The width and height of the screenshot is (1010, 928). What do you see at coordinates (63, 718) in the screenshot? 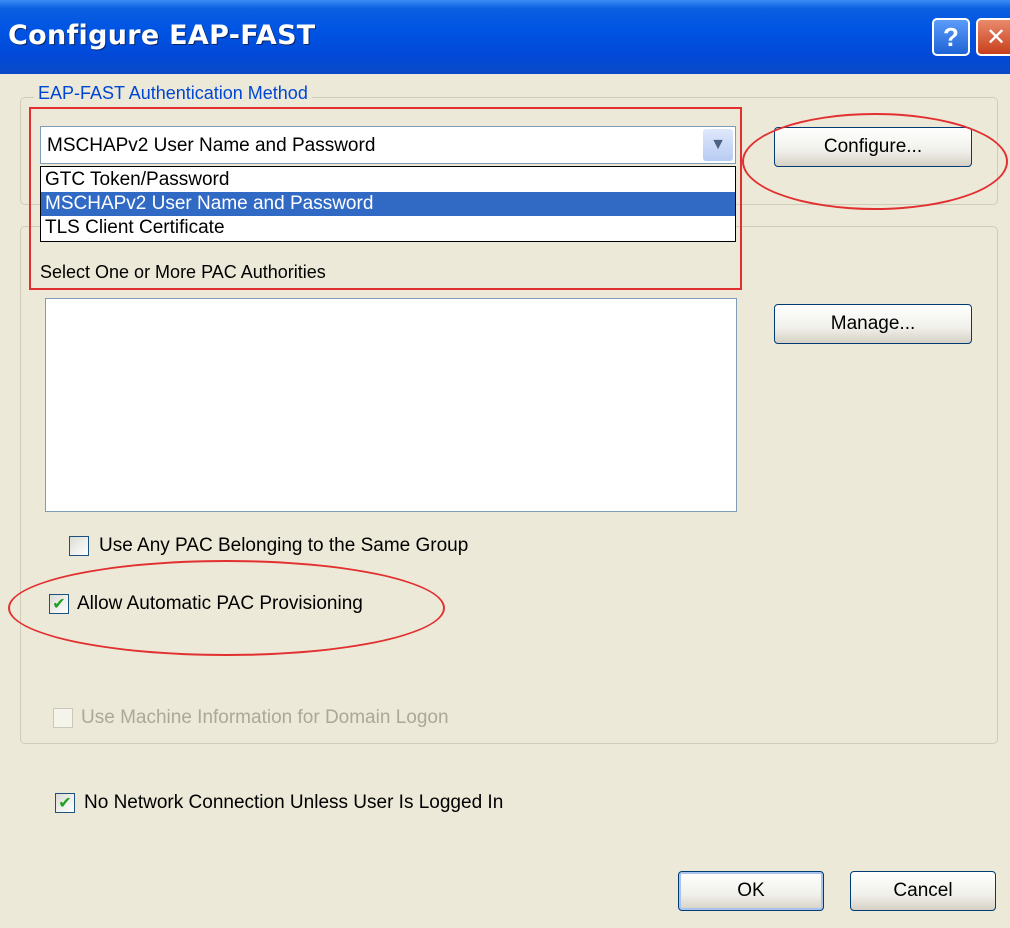
I see `use-machine-info-checkbox` at bounding box center [63, 718].